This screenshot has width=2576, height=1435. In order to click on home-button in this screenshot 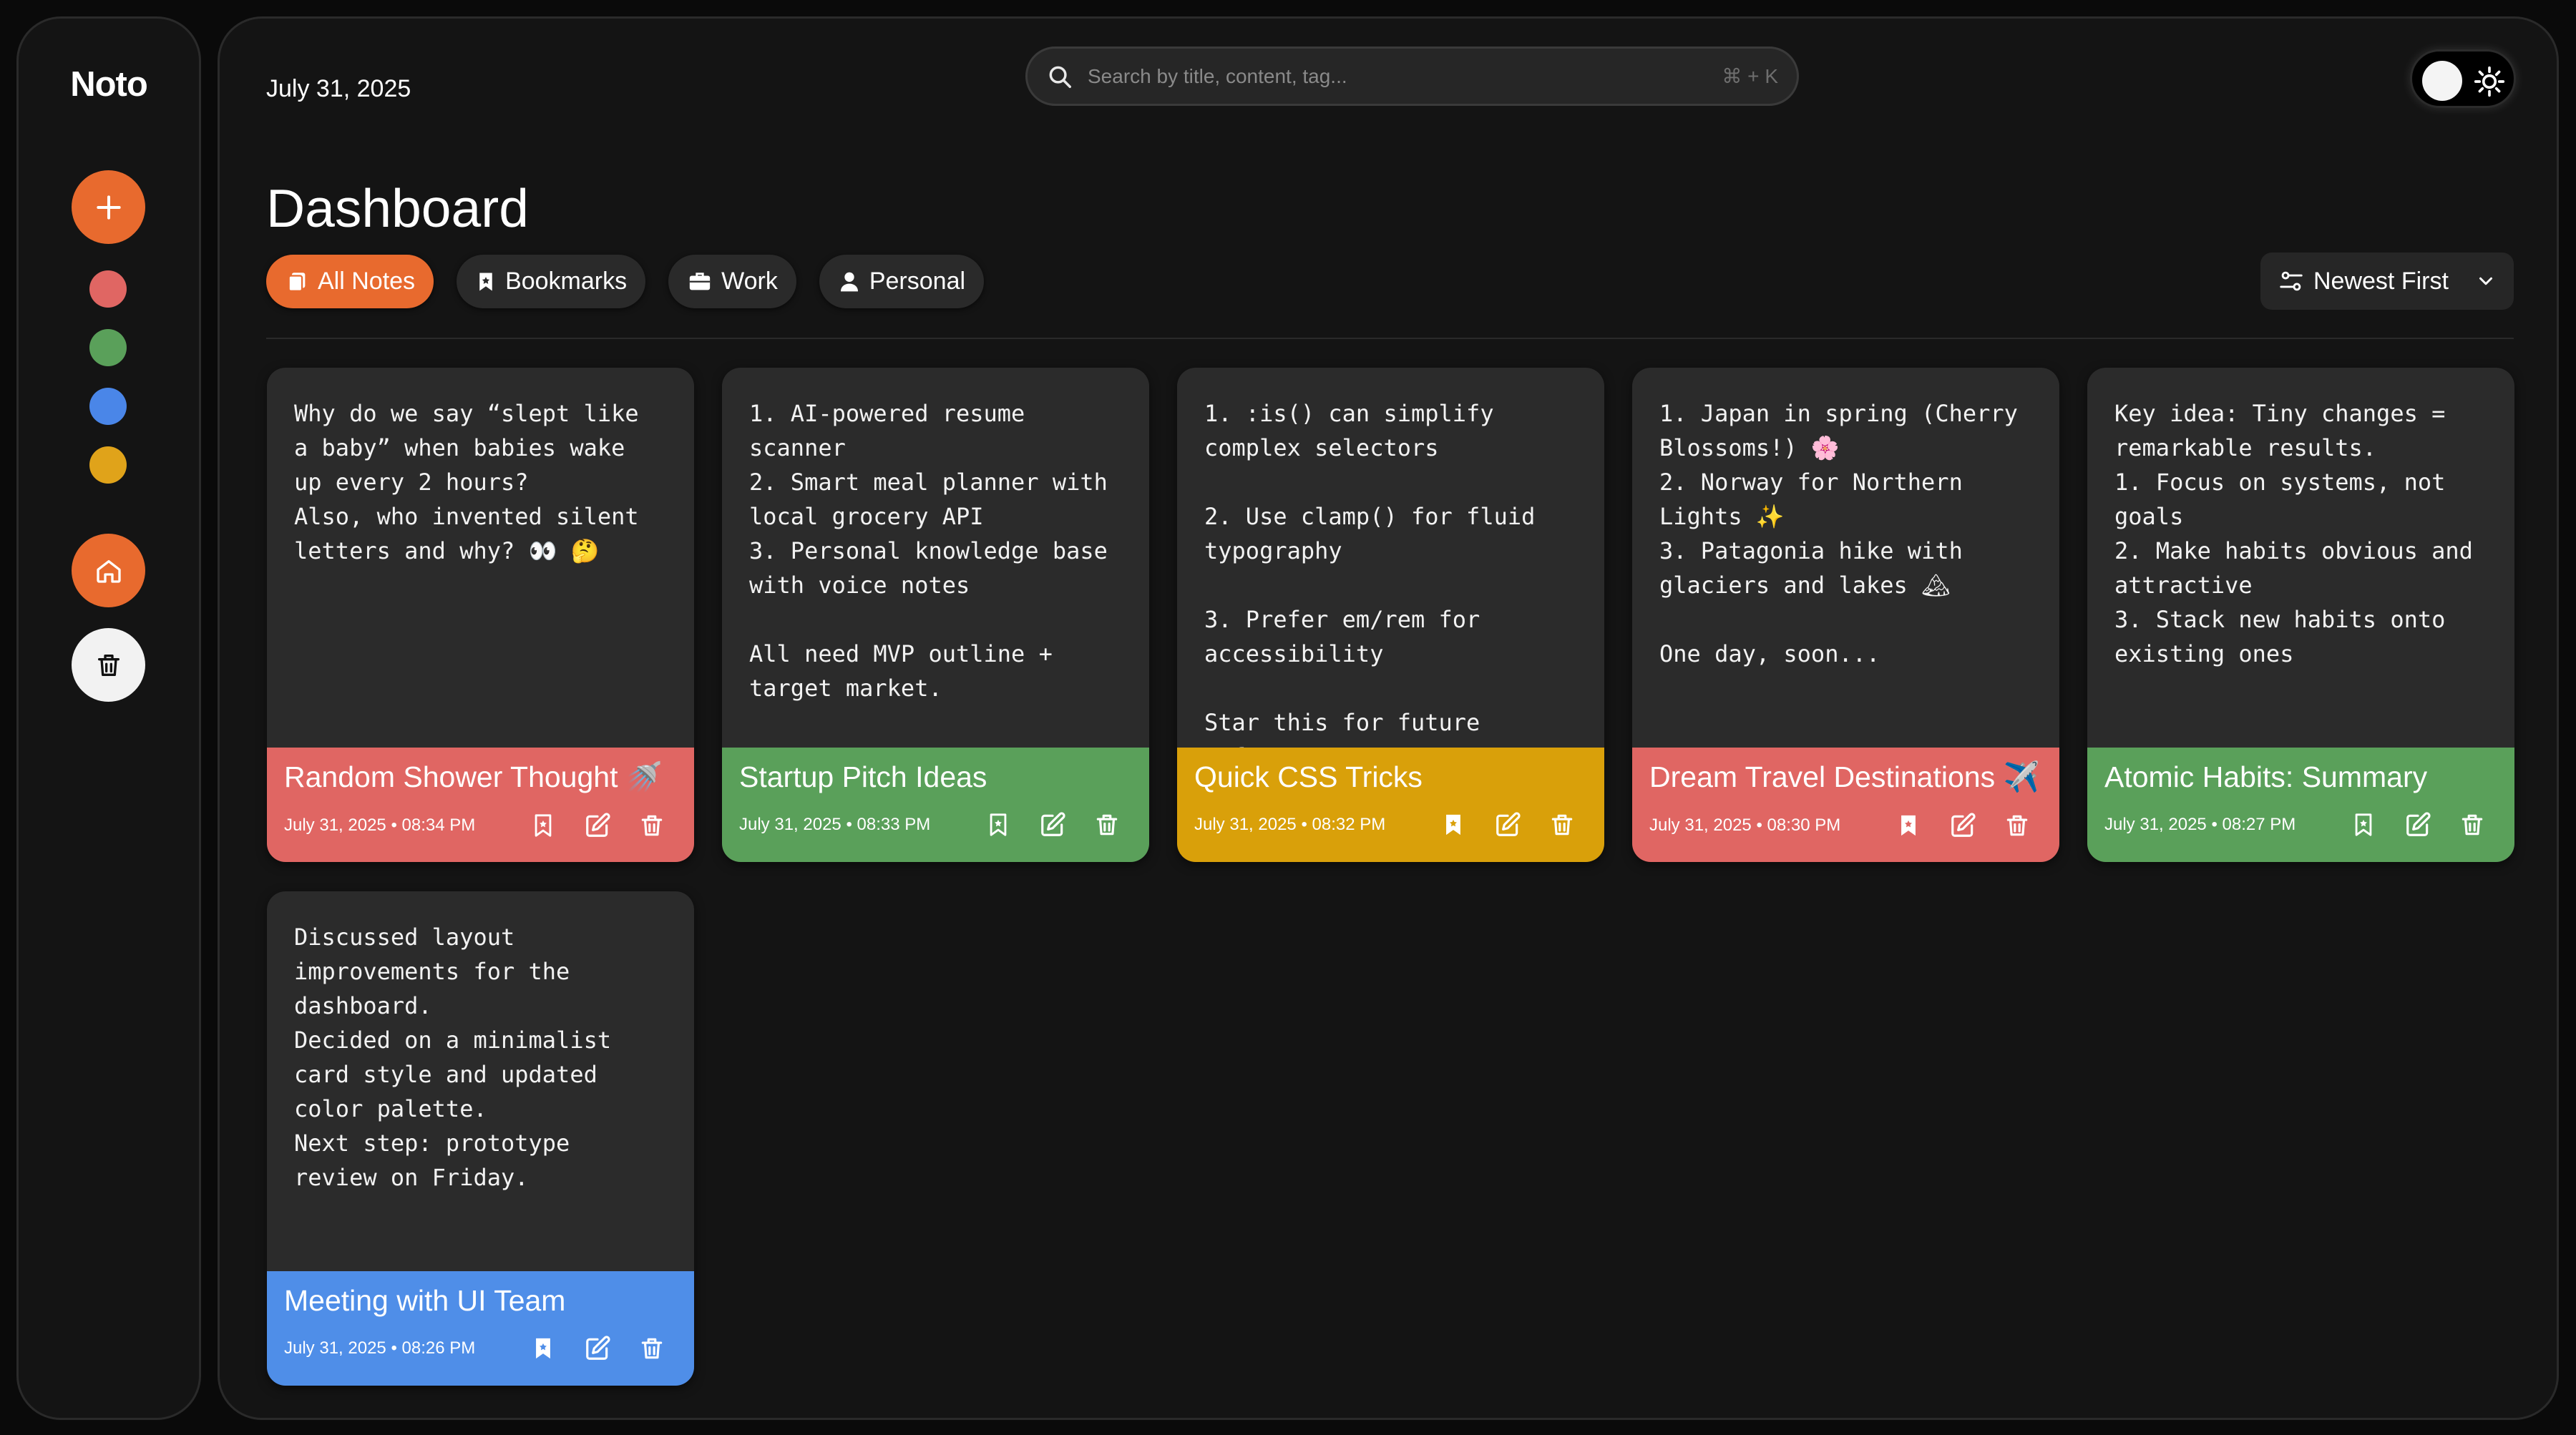, I will do `click(108, 570)`.